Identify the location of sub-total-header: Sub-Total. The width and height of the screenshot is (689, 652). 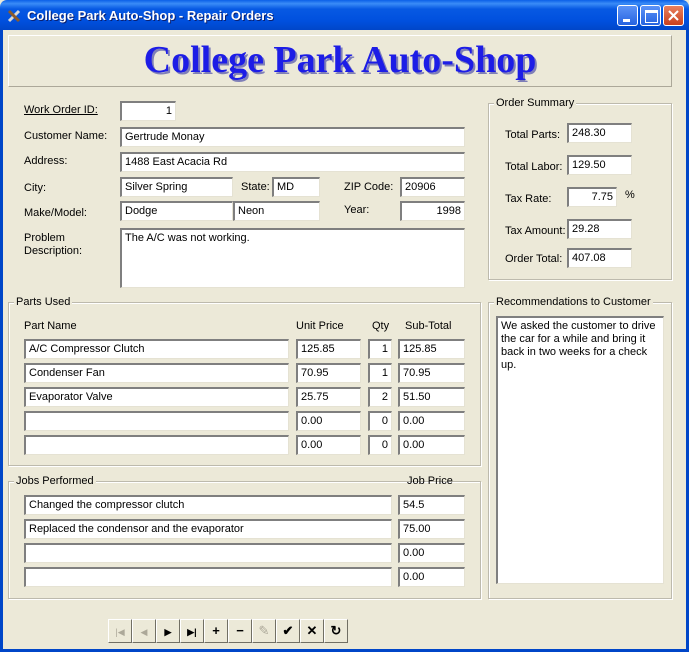
(428, 326).